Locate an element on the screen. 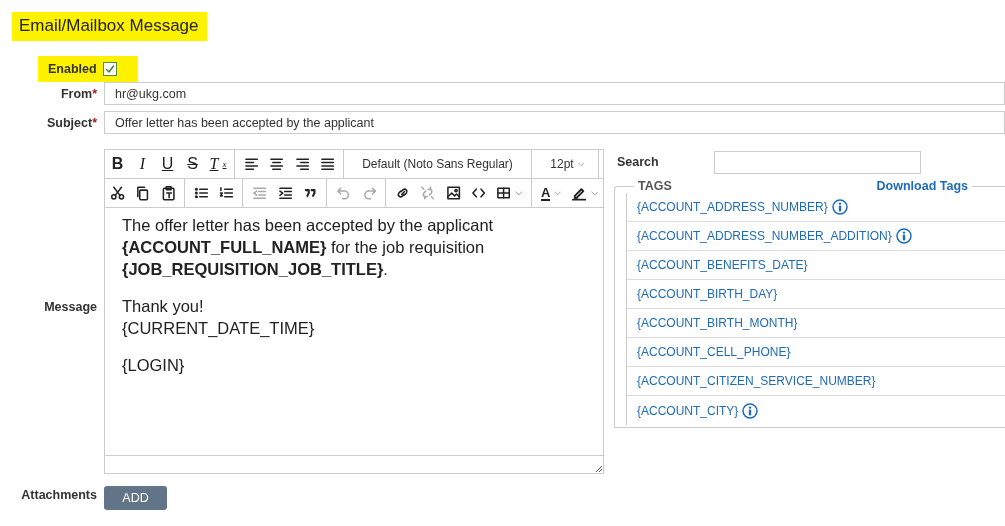  align-center-icon is located at coordinates (277, 164).